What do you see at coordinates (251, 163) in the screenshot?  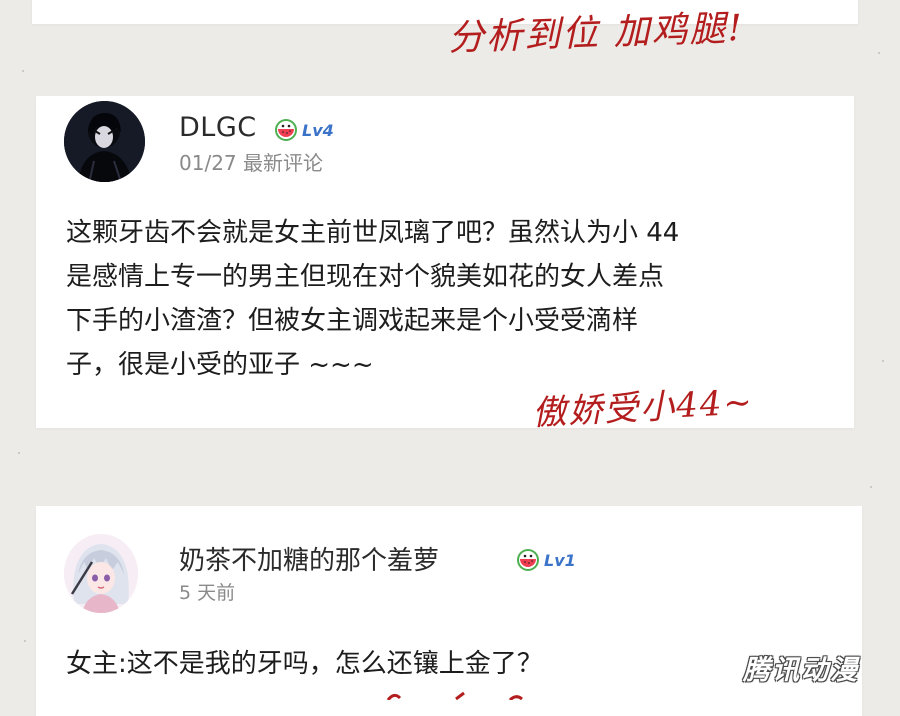 I see `comment-meta: 01/27 最新评论` at bounding box center [251, 163].